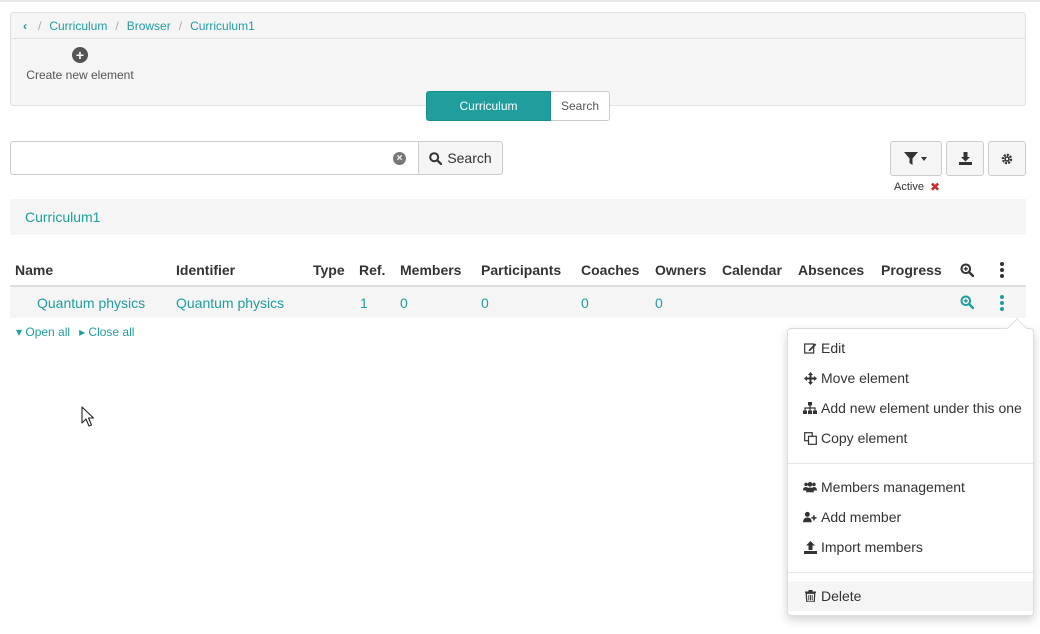  Describe the element at coordinates (520, 1) in the screenshot. I see `top-divider` at that location.